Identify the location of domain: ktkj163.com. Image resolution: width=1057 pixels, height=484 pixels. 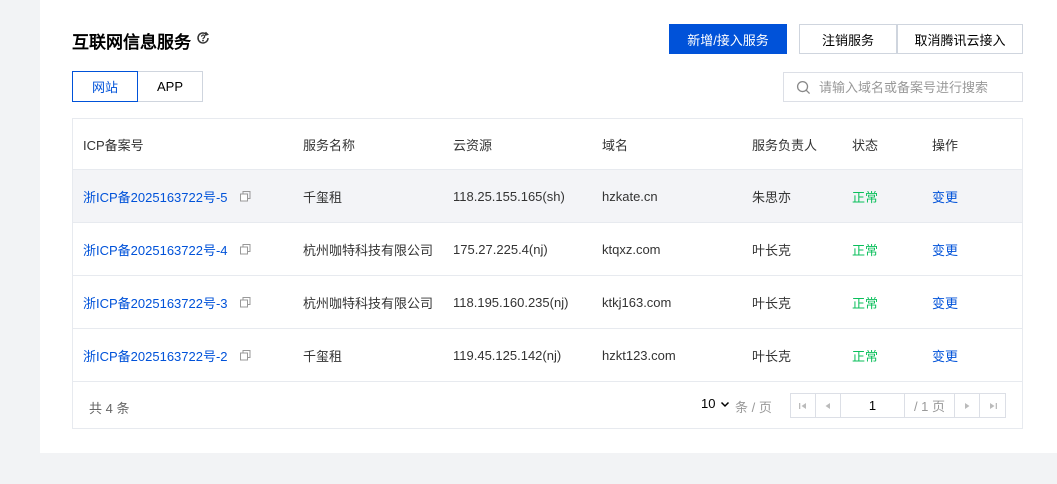
(637, 302).